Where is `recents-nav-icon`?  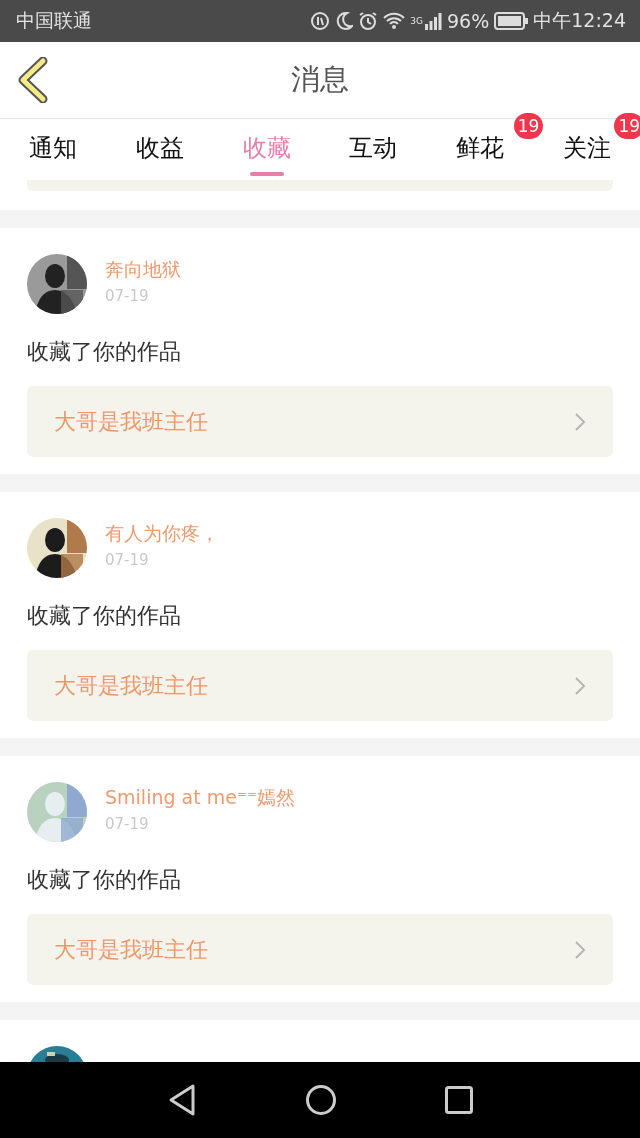 recents-nav-icon is located at coordinates (459, 1100).